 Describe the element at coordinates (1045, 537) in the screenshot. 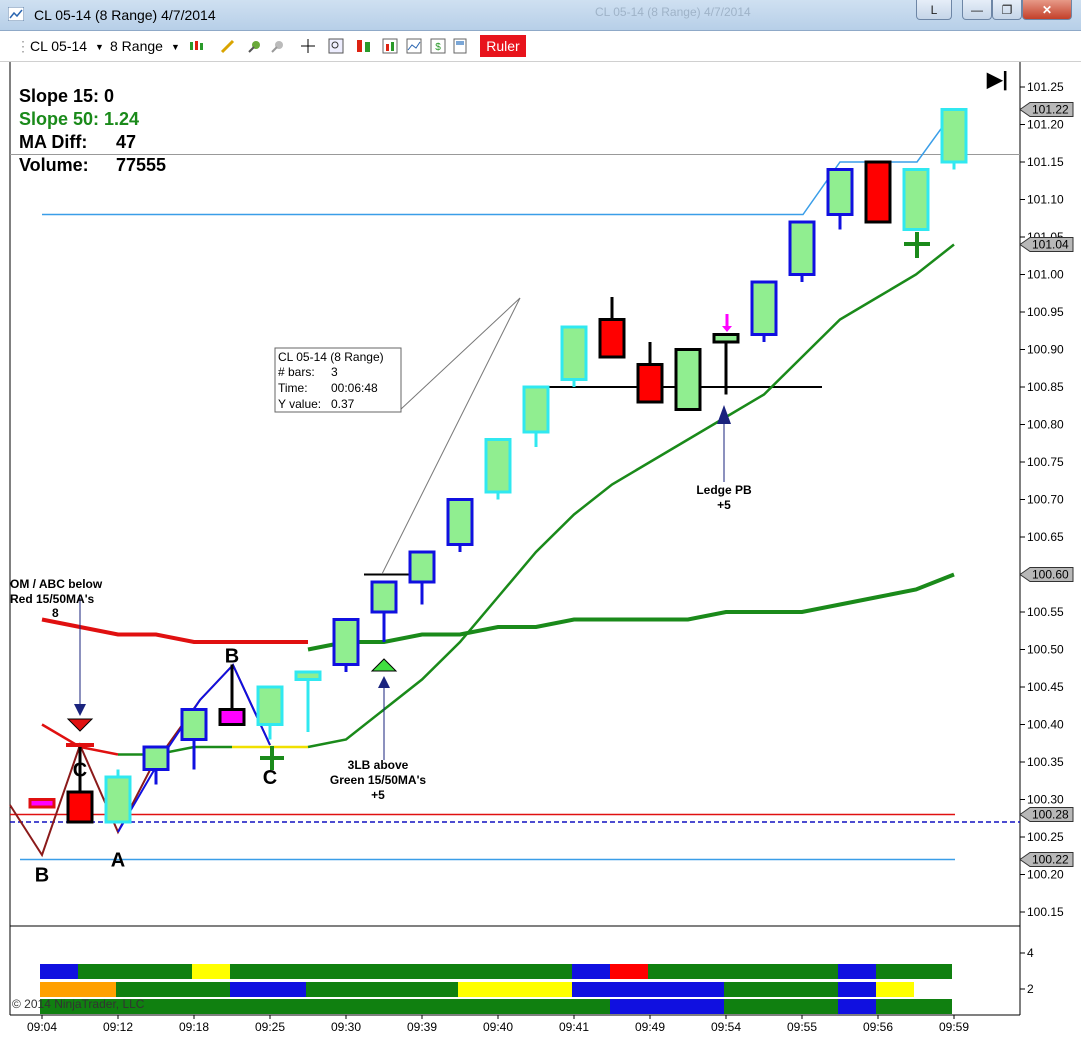

I see `price-tick-label: 100.65` at that location.